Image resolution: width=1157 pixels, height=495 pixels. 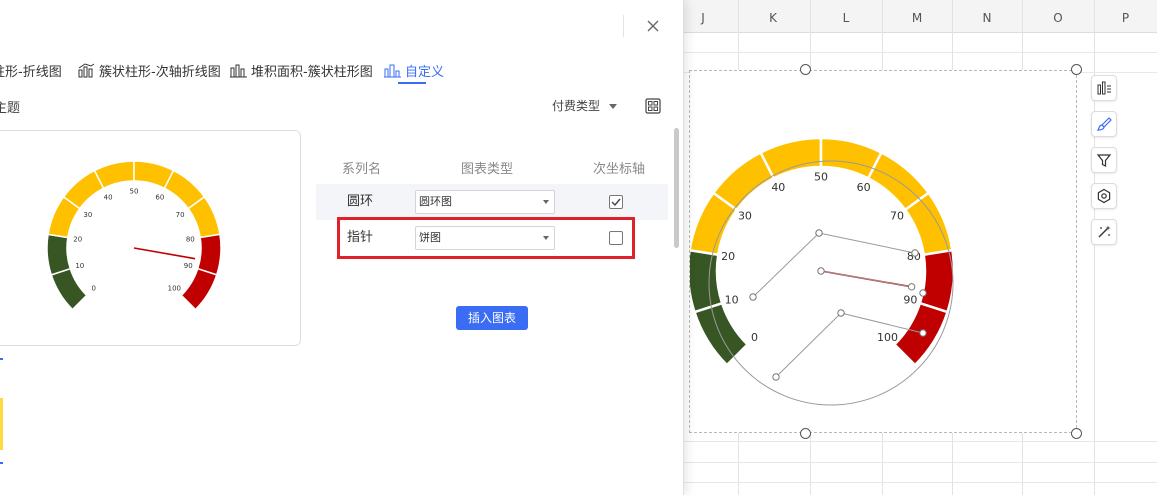 I want to click on chart-tool-strip, so click(x=1105, y=165).